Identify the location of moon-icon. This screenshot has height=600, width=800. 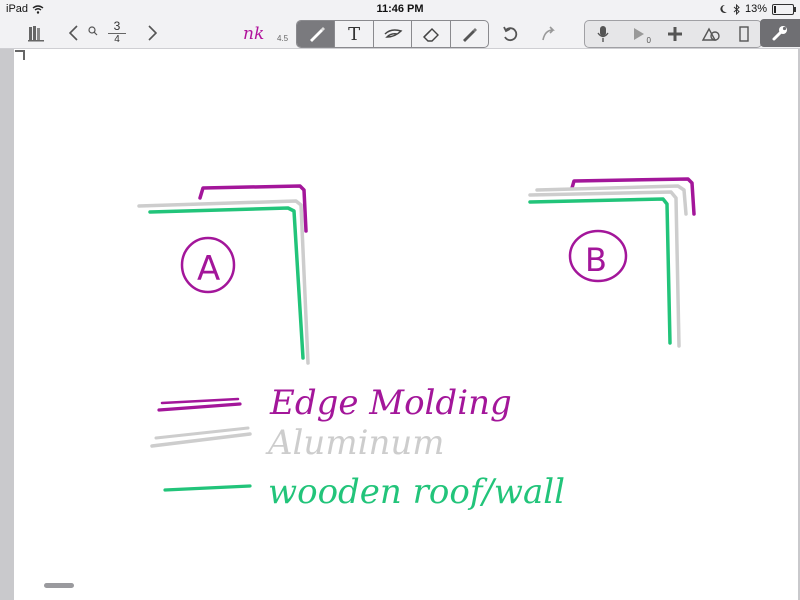
(723, 8).